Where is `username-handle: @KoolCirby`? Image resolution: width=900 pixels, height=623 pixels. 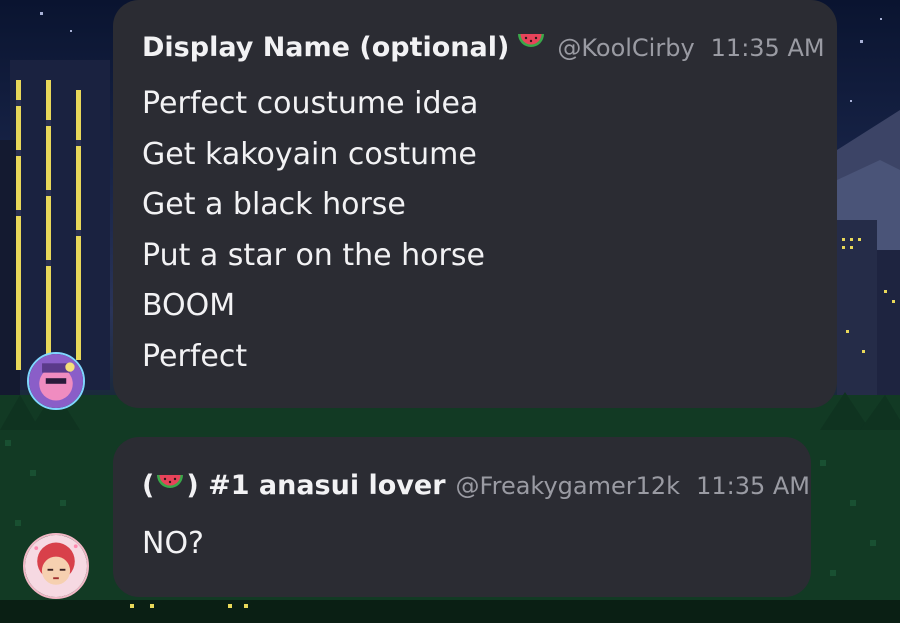
username-handle: @KoolCirby is located at coordinates (625, 48).